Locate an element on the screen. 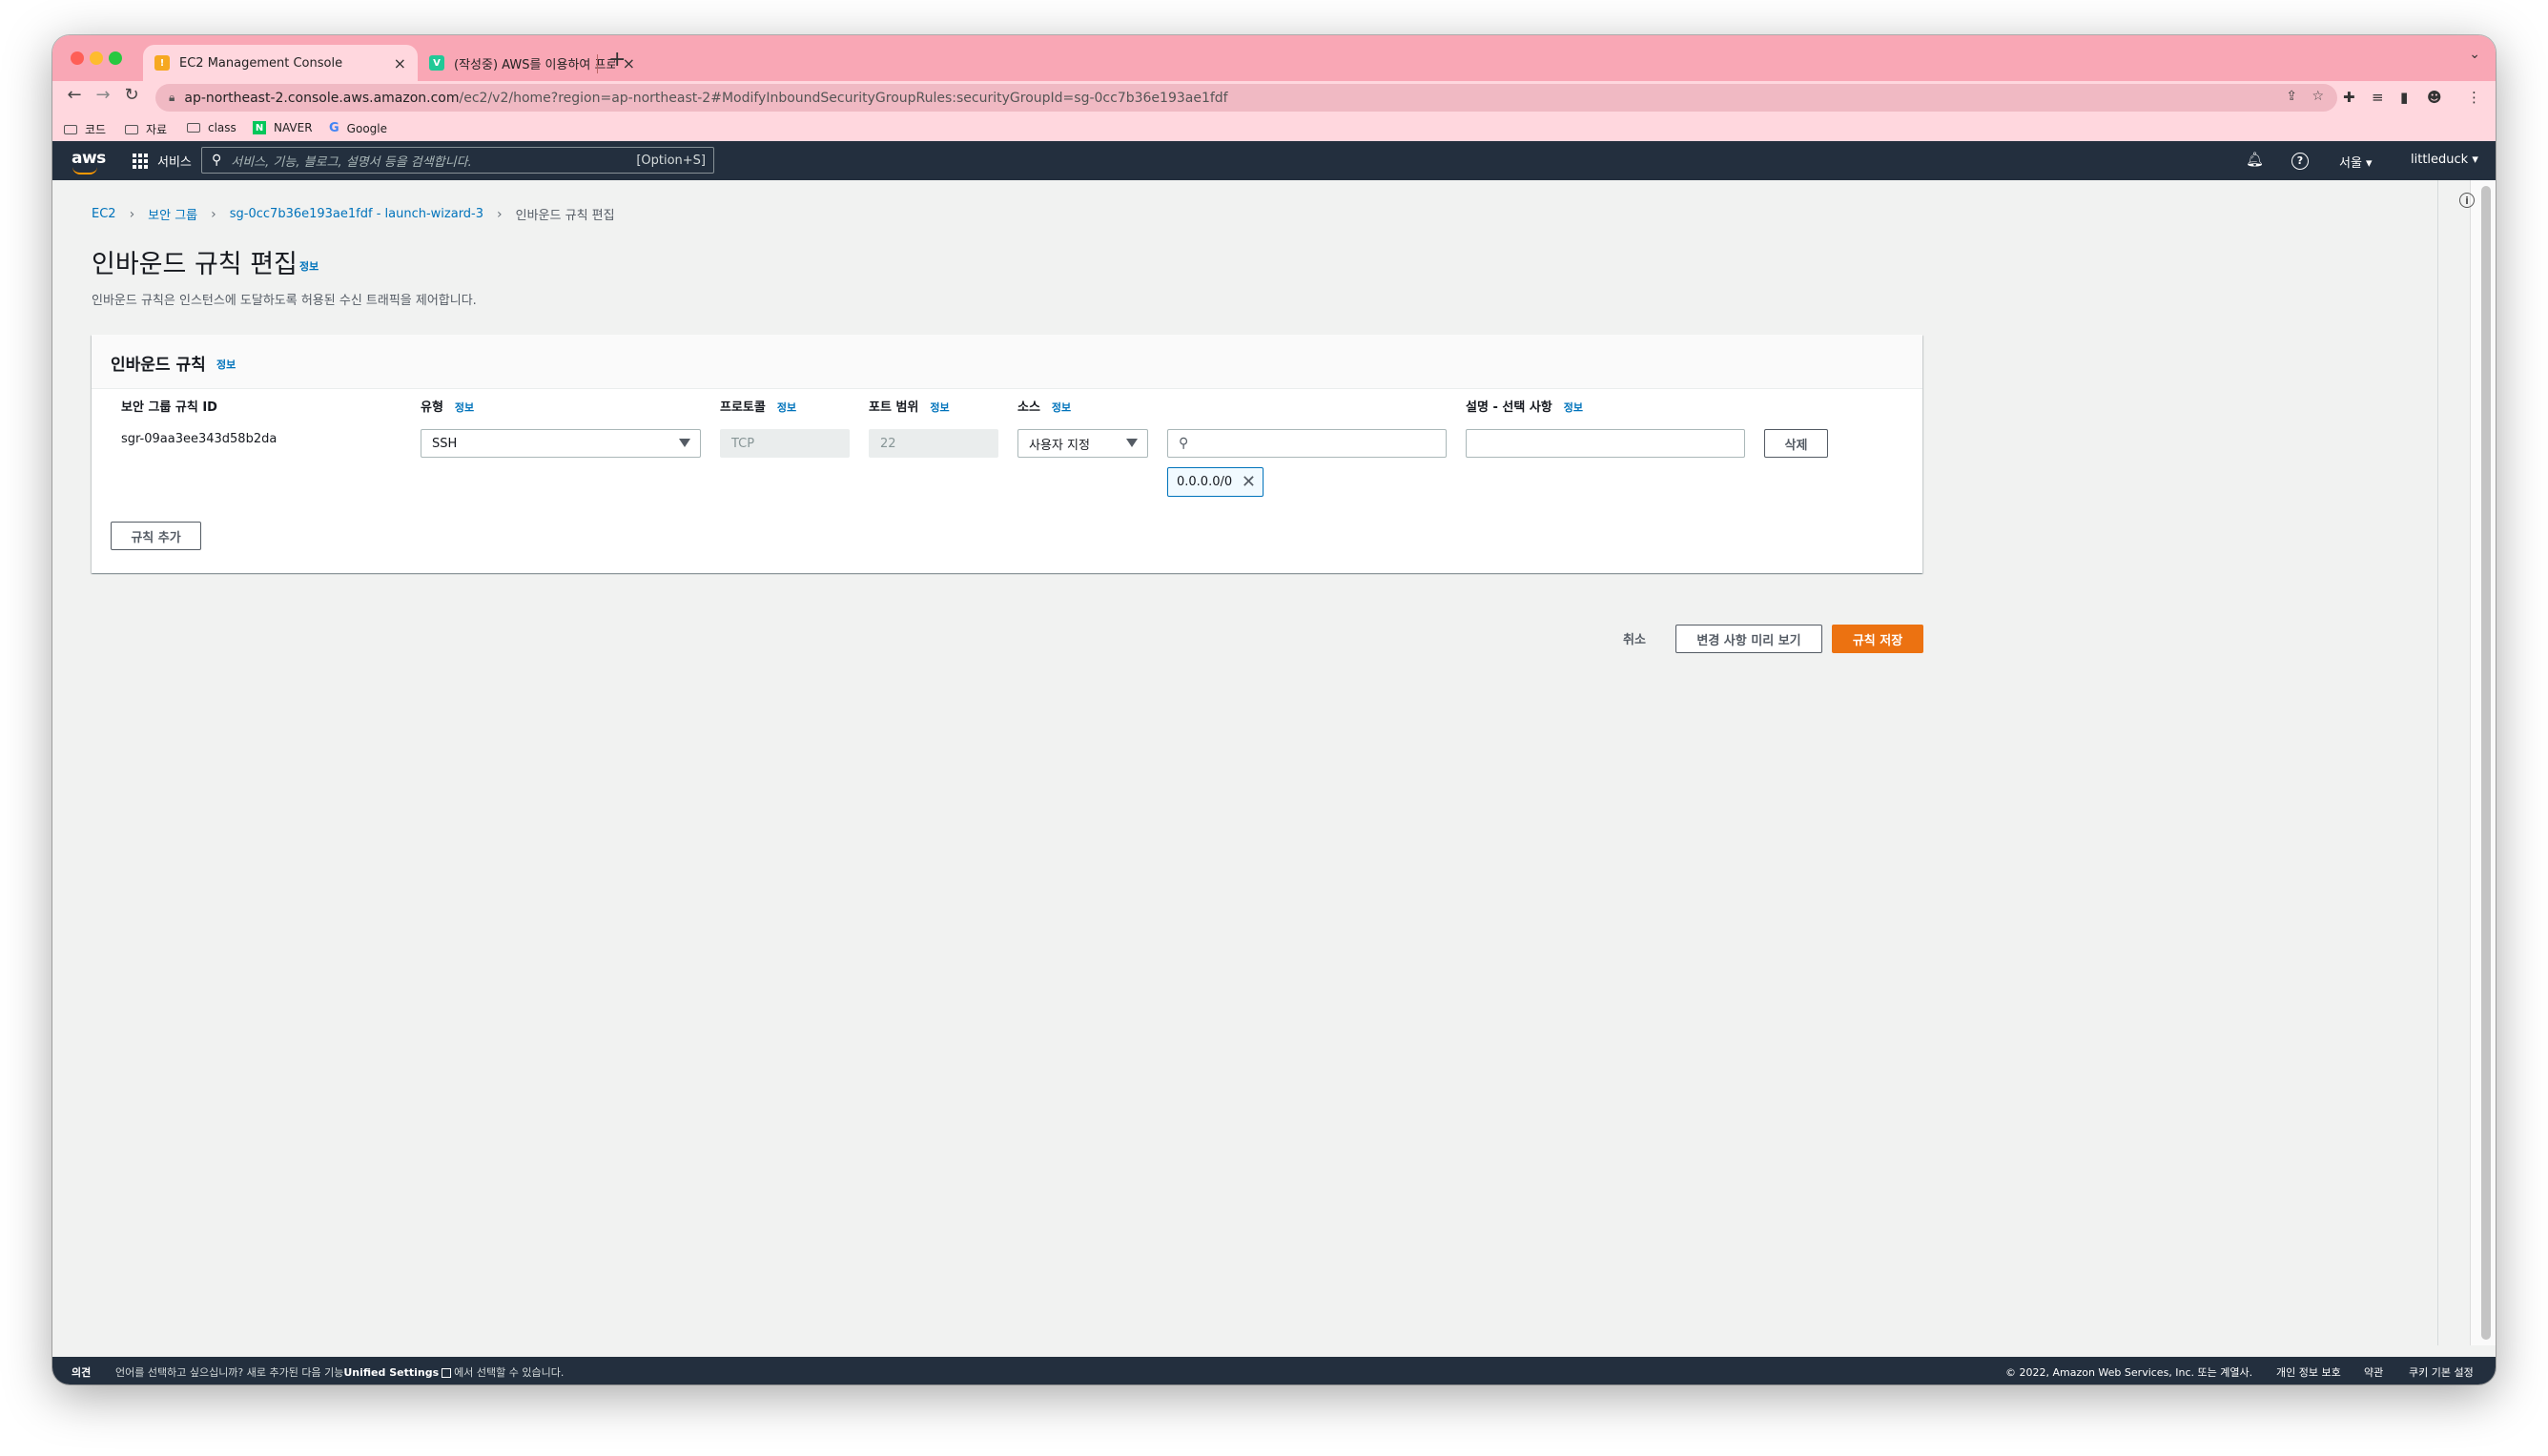  bookmark-item: G Google is located at coordinates (358, 128).